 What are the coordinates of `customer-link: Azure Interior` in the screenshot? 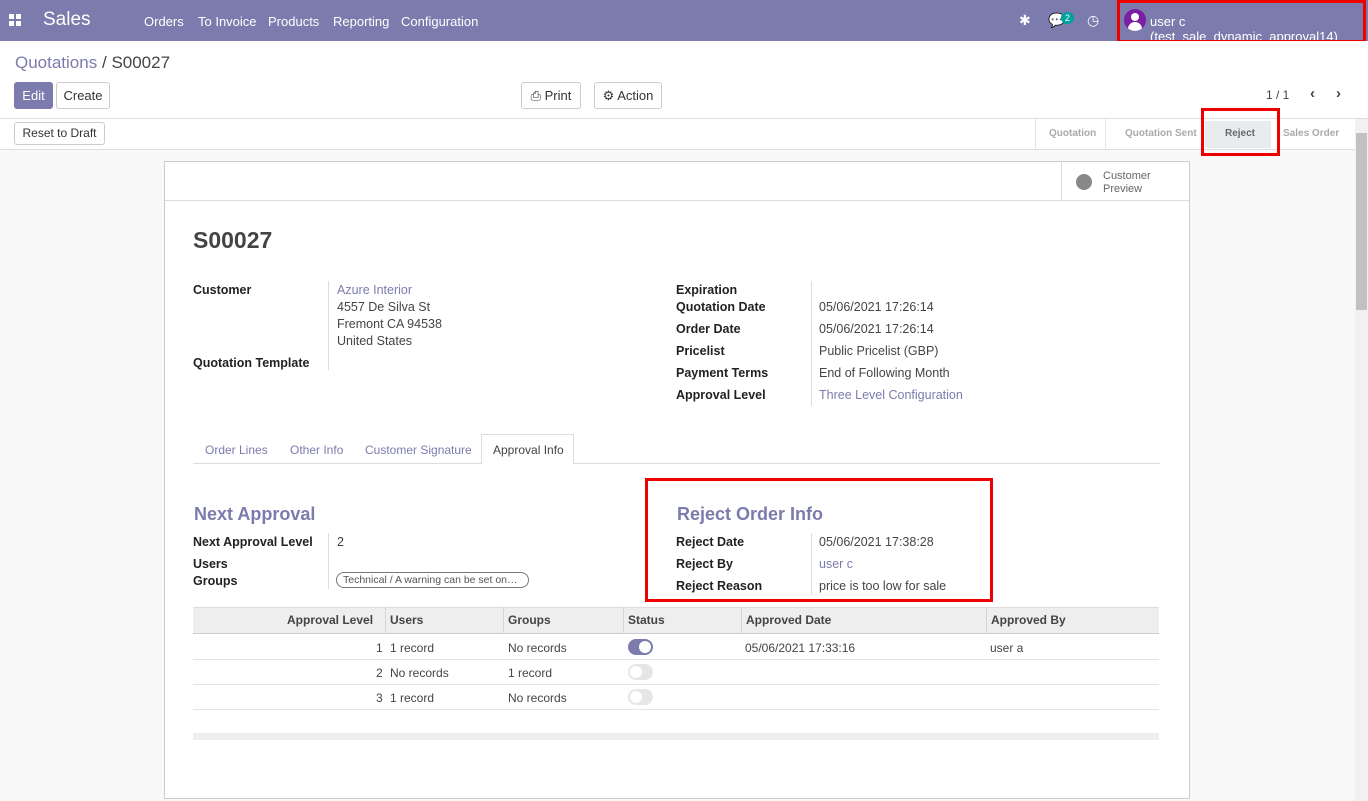 It's located at (374, 290).